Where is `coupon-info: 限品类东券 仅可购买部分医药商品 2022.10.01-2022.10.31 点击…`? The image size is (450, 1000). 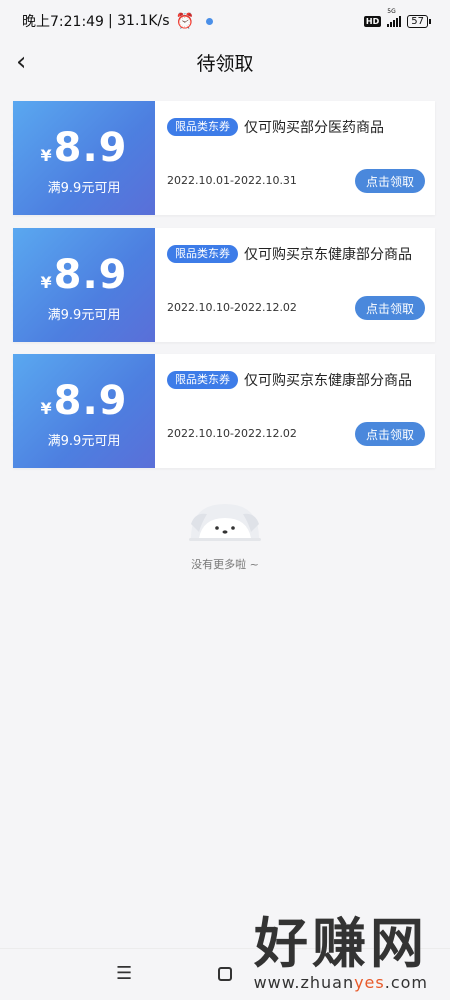
coupon-info: 限品类东券 仅可购买部分医药商品 2022.10.01-2022.10.31 点击… is located at coordinates (295, 158).